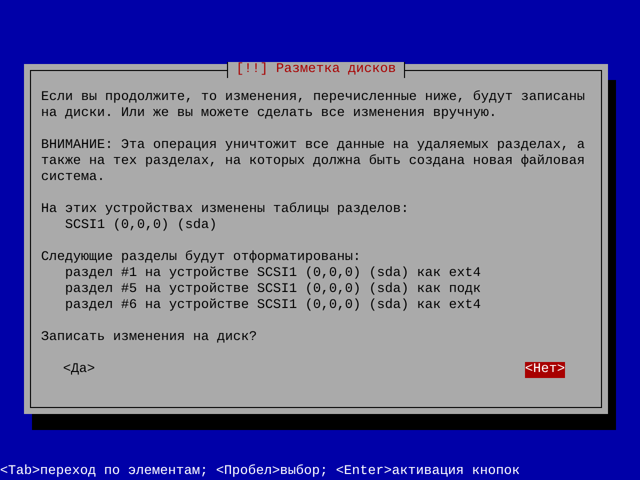 This screenshot has width=640, height=480. I want to click on list-heading: На этих устройствах изменены таблицы разделов:, so click(225, 210).